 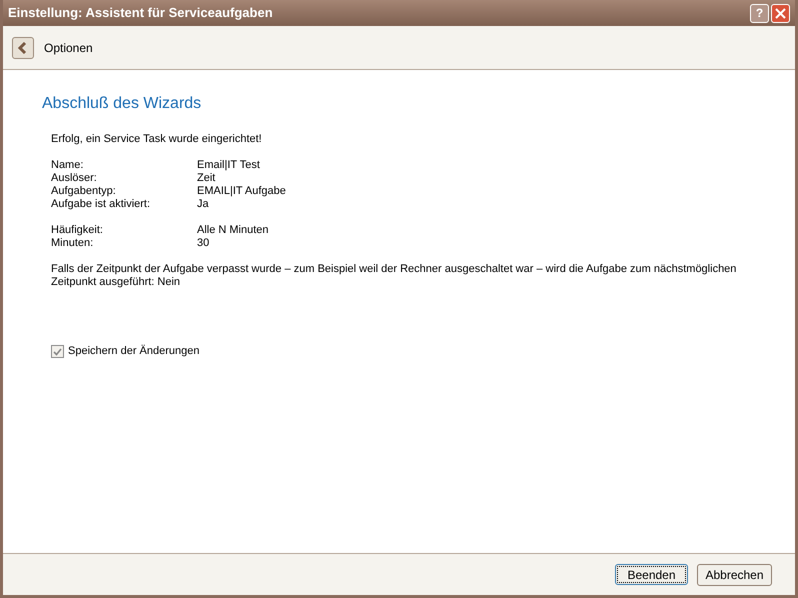 I want to click on field-label: Minuten:, so click(x=72, y=243).